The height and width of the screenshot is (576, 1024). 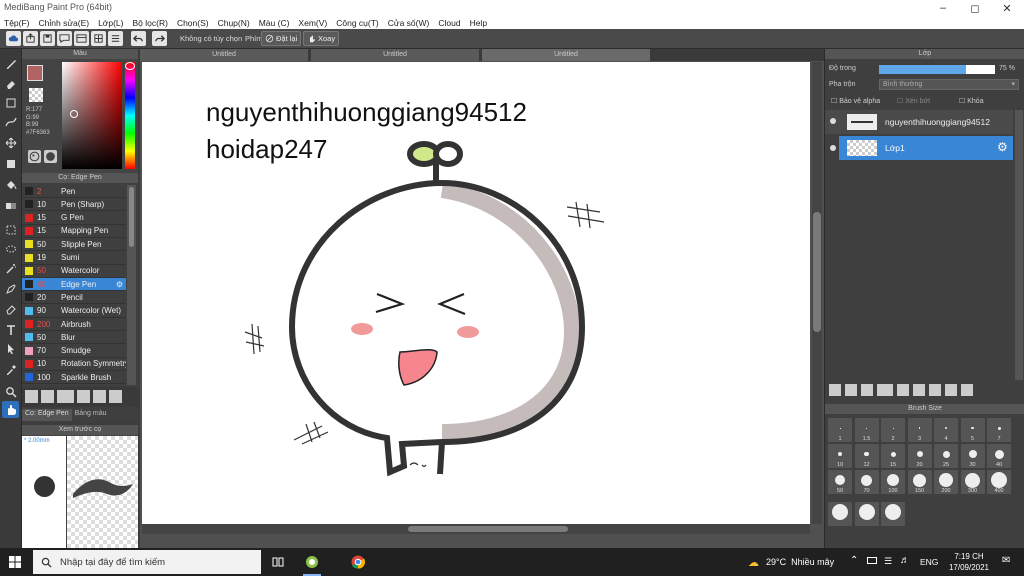 I want to click on tab-document-3: Untitled, so click(x=566, y=55).